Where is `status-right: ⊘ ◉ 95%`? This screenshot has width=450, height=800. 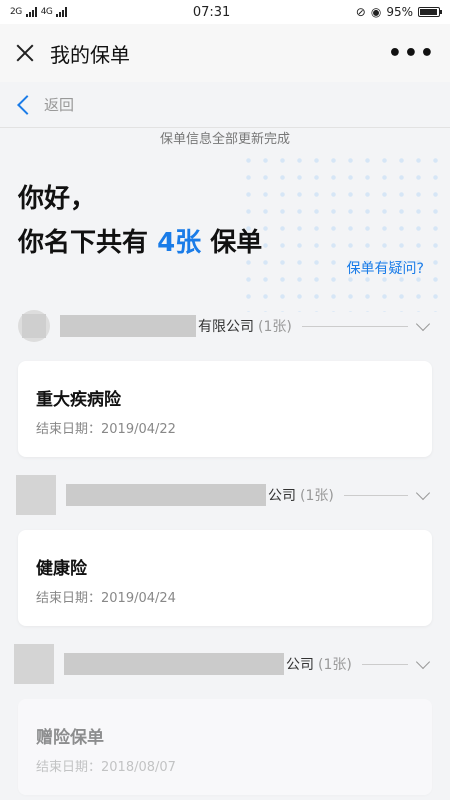 status-right: ⊘ ◉ 95% is located at coordinates (398, 12).